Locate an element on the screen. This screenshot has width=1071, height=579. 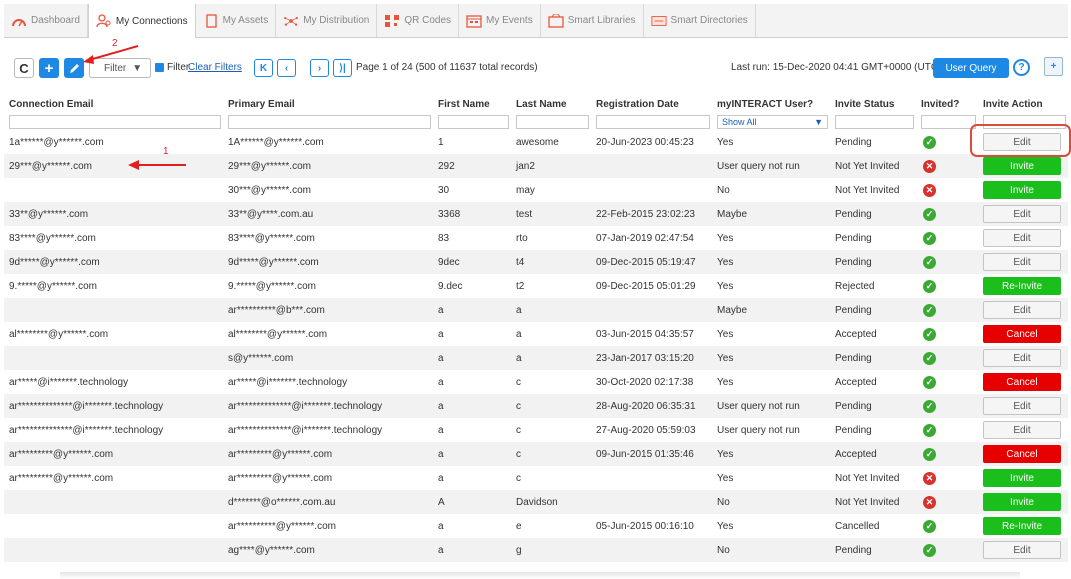
bottom-shadow is located at coordinates (540, 575).